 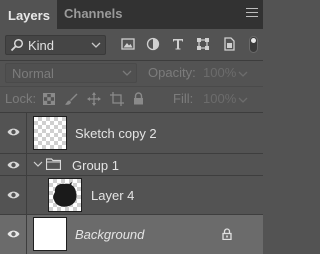 What do you see at coordinates (112, 195) in the screenshot?
I see `layer-name: Layer 4` at bounding box center [112, 195].